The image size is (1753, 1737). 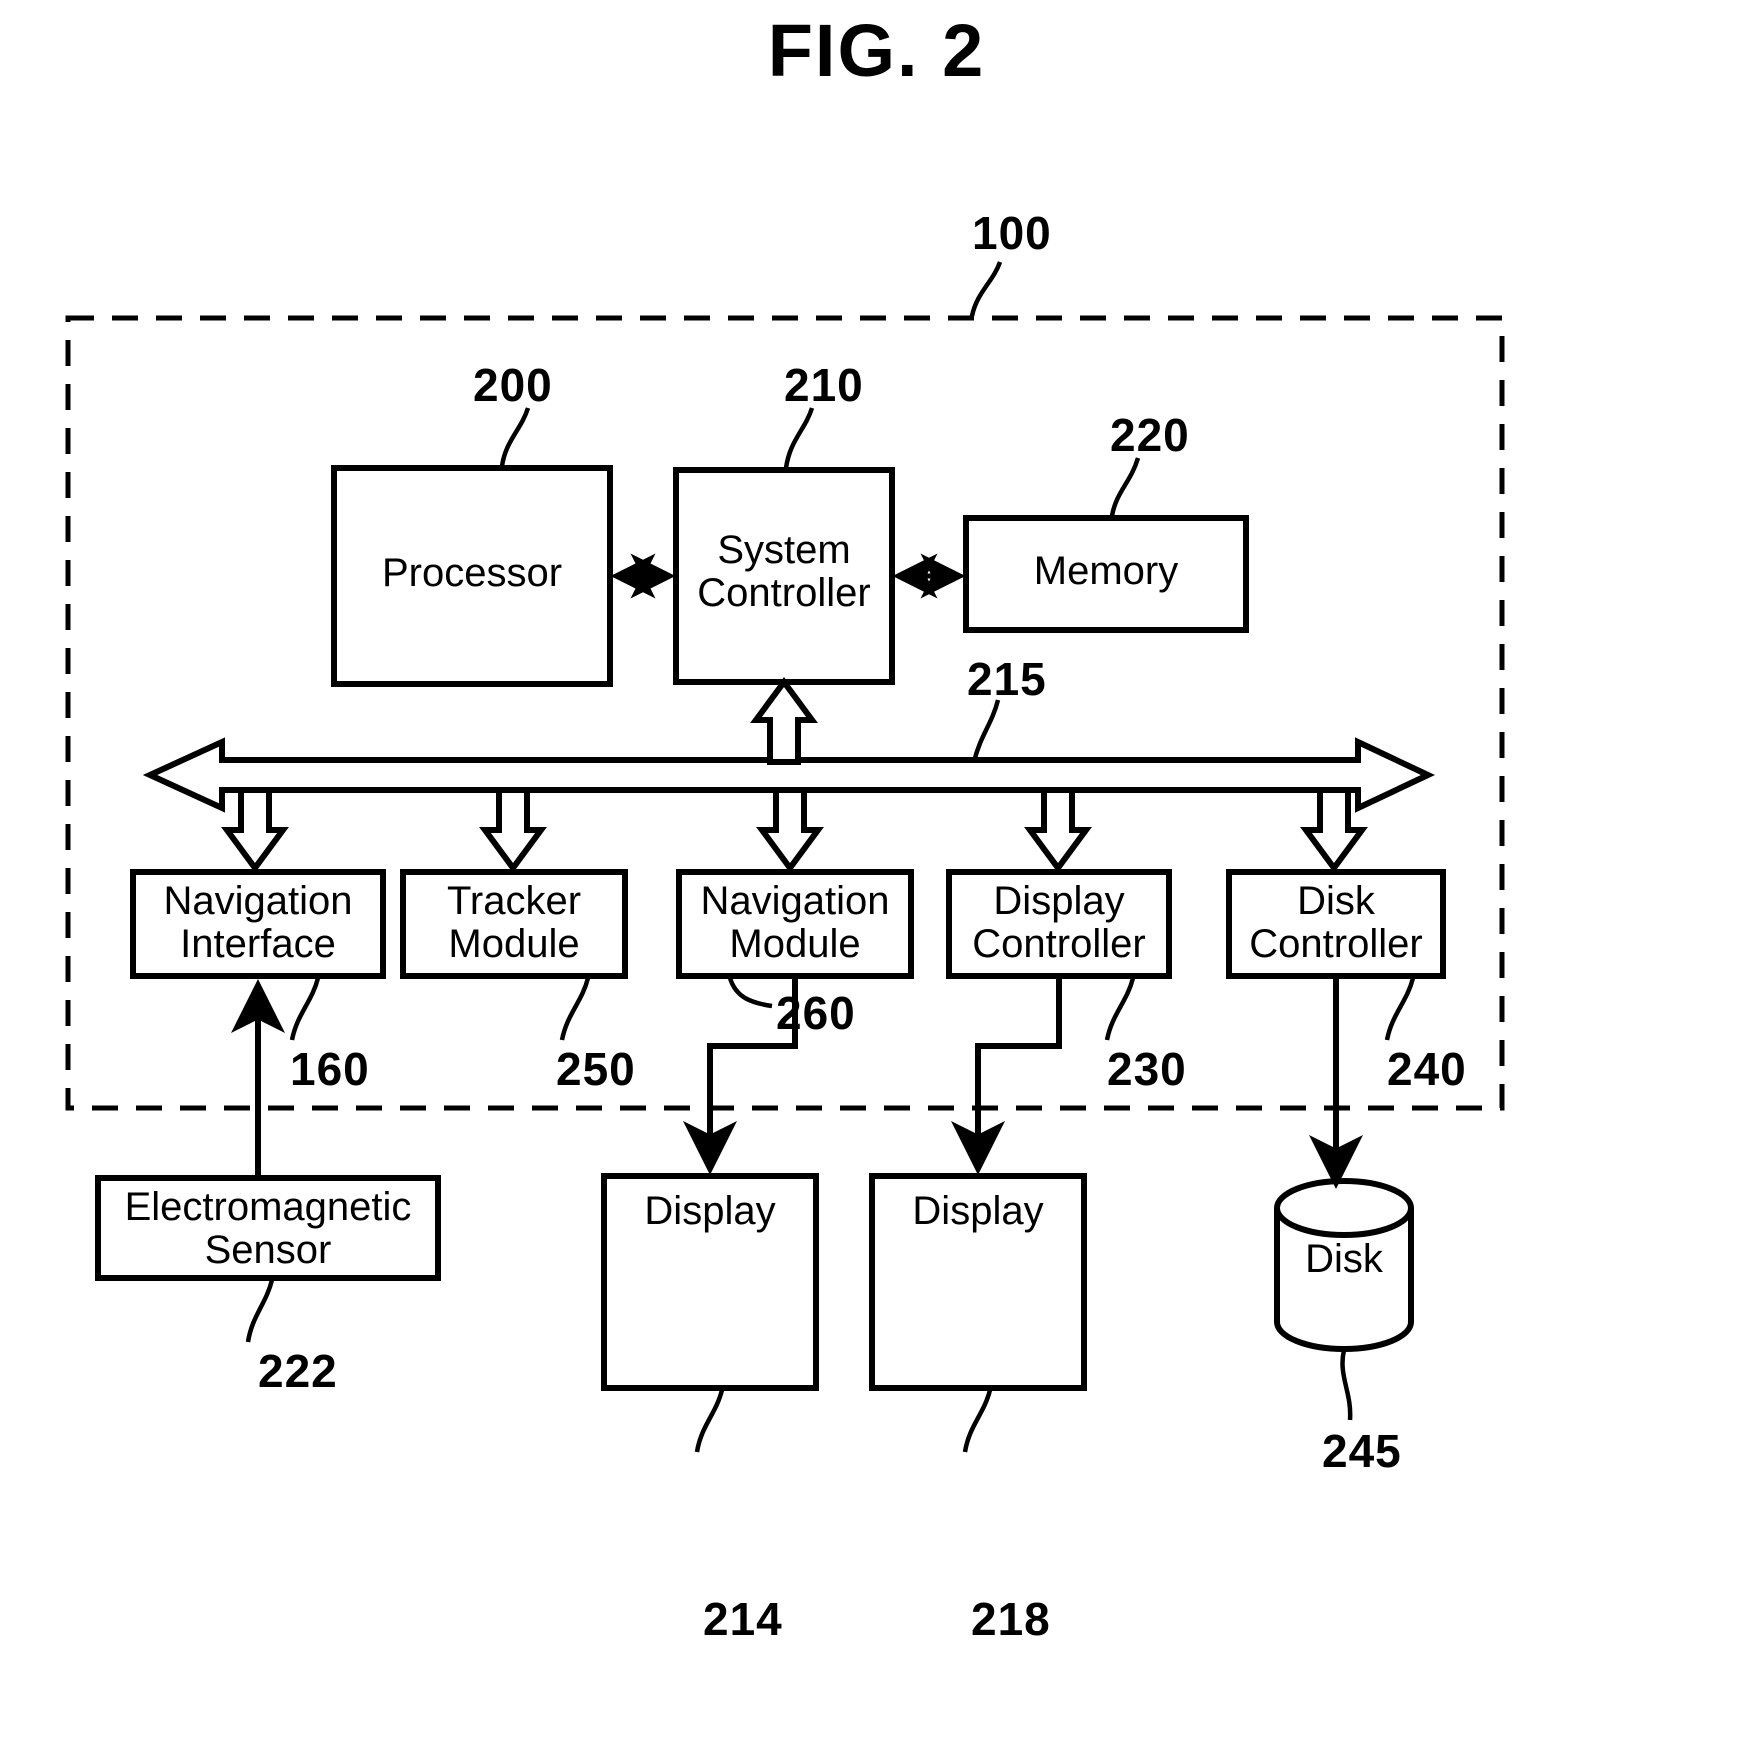 I want to click on refnum-navigation-module: 260, so click(x=816, y=1013).